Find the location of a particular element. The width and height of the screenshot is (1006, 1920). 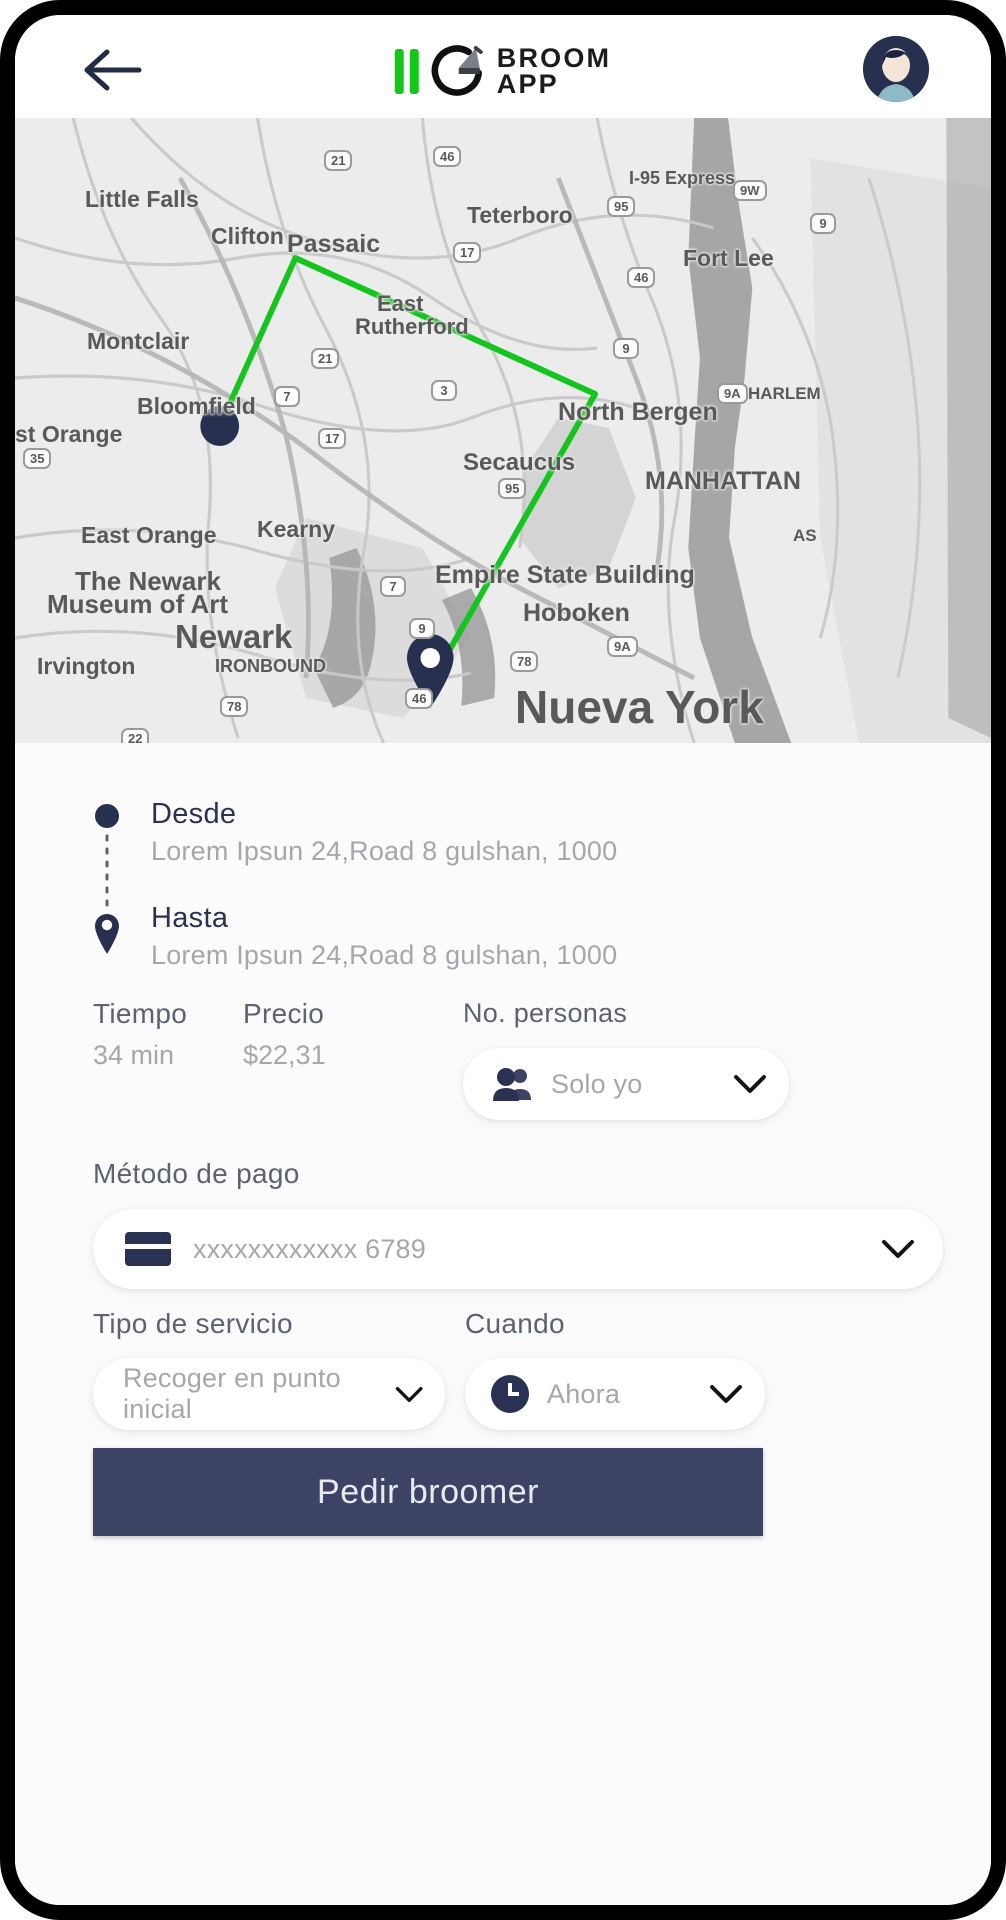

logo-line-2: APP is located at coordinates (527, 84).